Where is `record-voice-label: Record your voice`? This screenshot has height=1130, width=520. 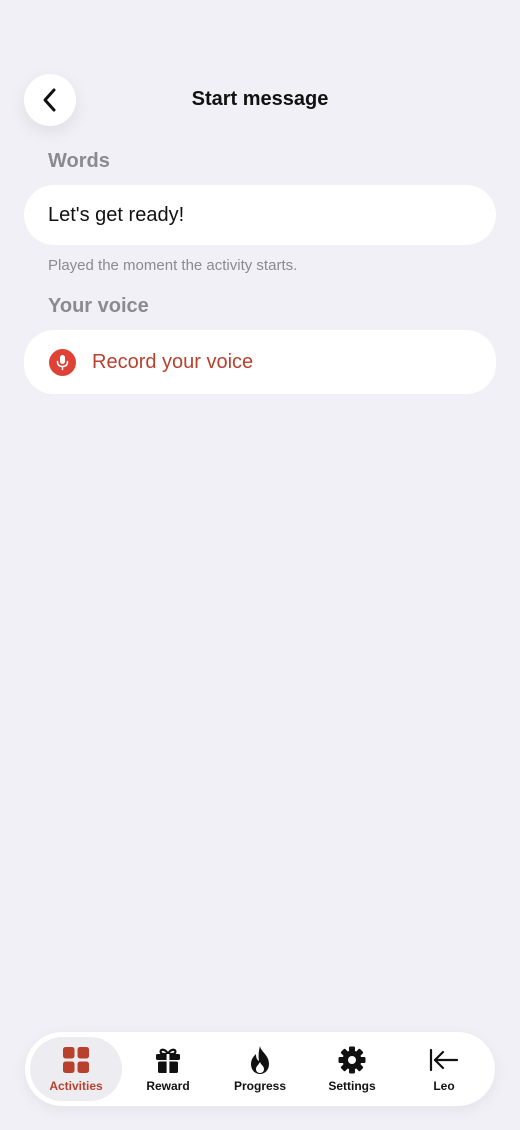 record-voice-label: Record your voice is located at coordinates (173, 361).